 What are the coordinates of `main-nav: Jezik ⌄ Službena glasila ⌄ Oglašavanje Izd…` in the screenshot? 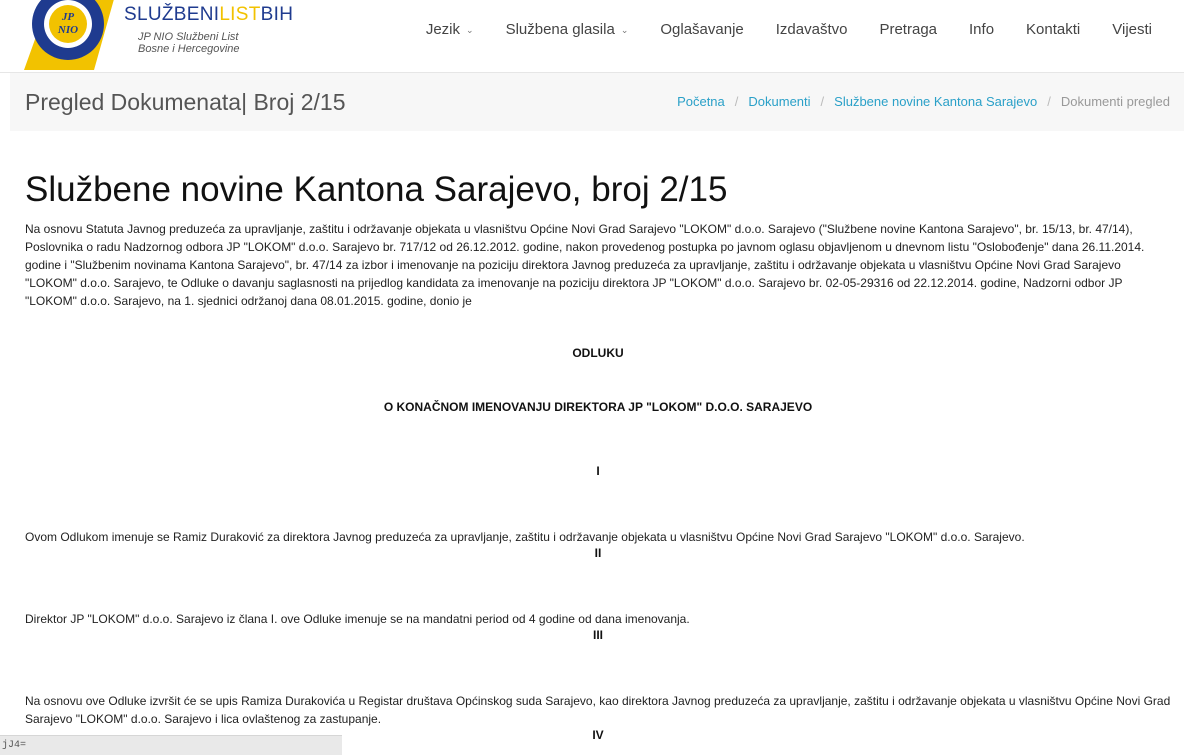 It's located at (789, 30).